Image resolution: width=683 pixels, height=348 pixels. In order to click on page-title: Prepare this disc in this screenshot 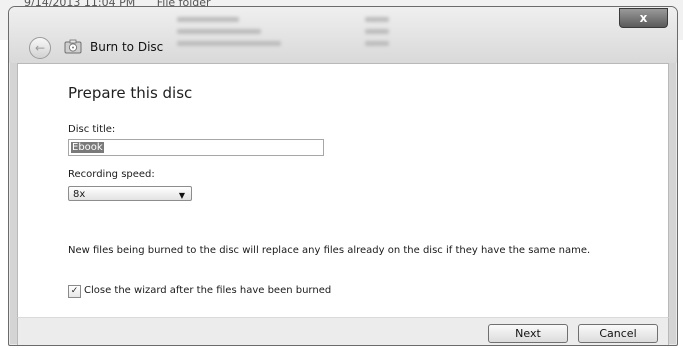, I will do `click(130, 93)`.